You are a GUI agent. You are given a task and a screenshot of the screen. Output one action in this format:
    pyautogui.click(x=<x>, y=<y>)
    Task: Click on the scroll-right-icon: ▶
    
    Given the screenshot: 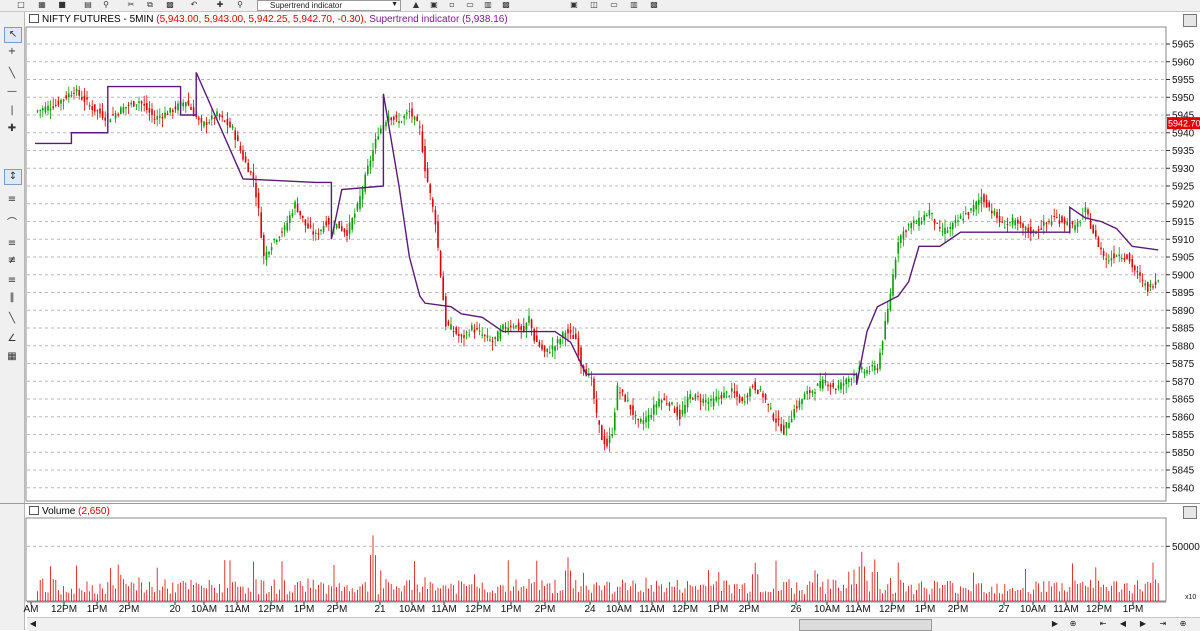 What is the action you would take?
    pyautogui.click(x=1055, y=624)
    